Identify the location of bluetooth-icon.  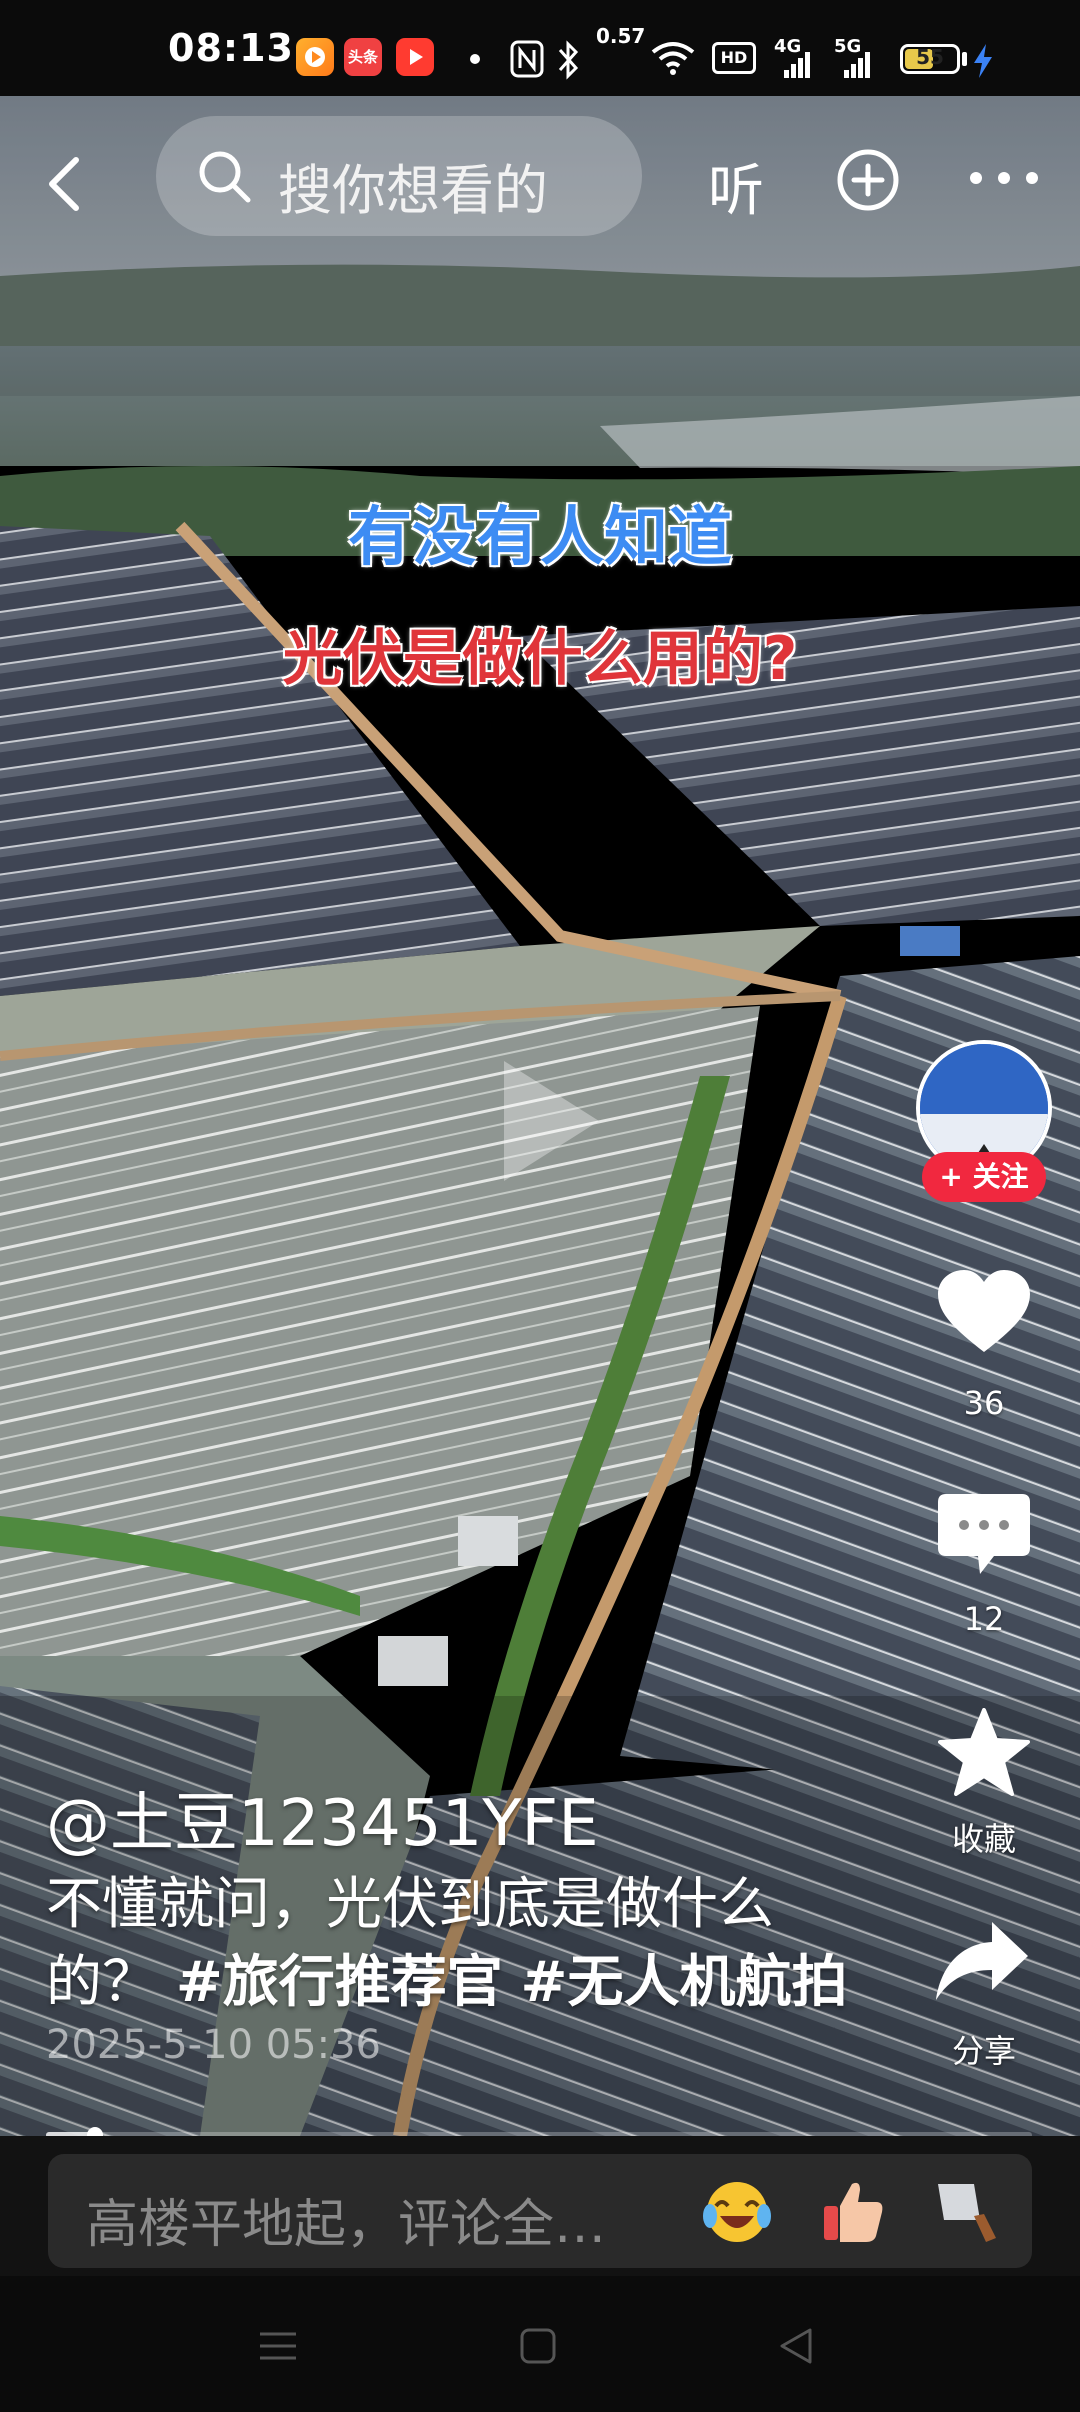
(568, 60).